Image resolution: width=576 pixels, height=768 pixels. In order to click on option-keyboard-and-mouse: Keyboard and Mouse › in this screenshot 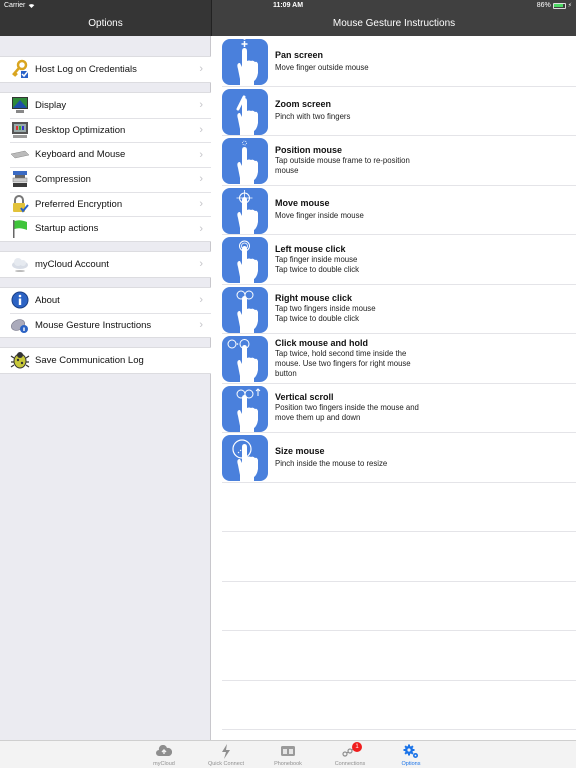, I will do `click(105, 154)`.